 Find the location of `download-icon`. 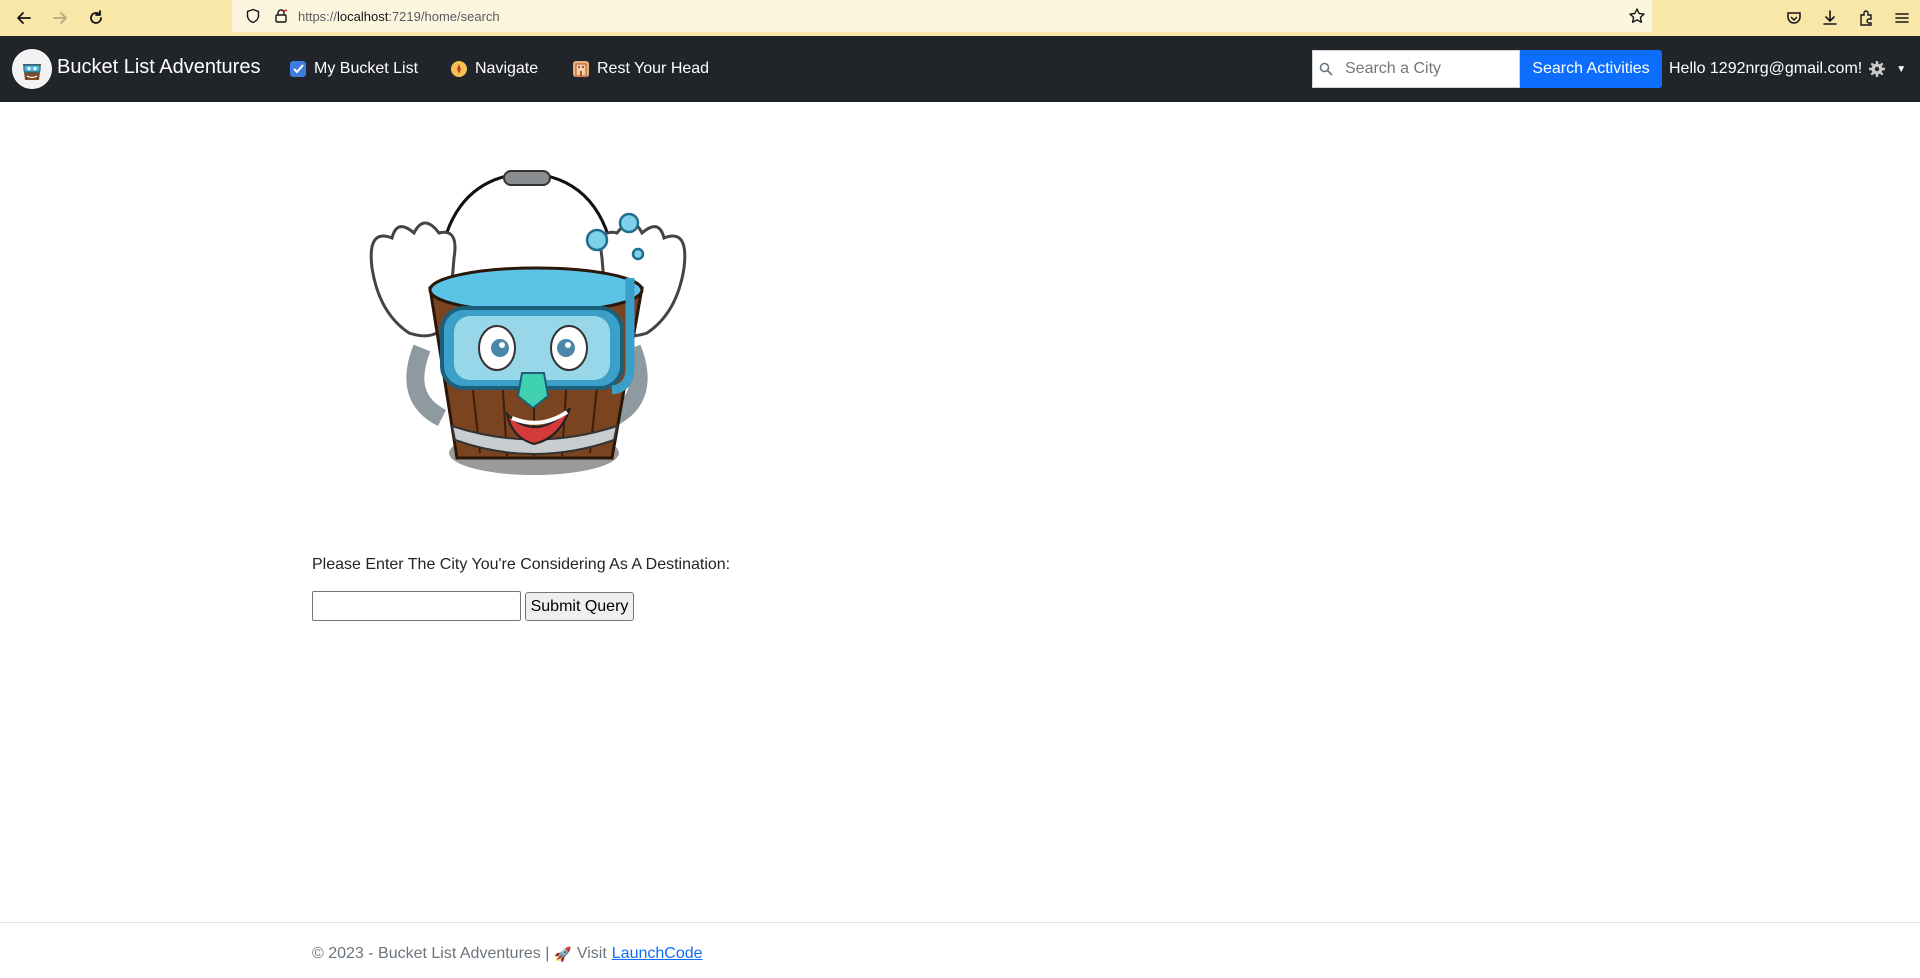

download-icon is located at coordinates (1830, 18).